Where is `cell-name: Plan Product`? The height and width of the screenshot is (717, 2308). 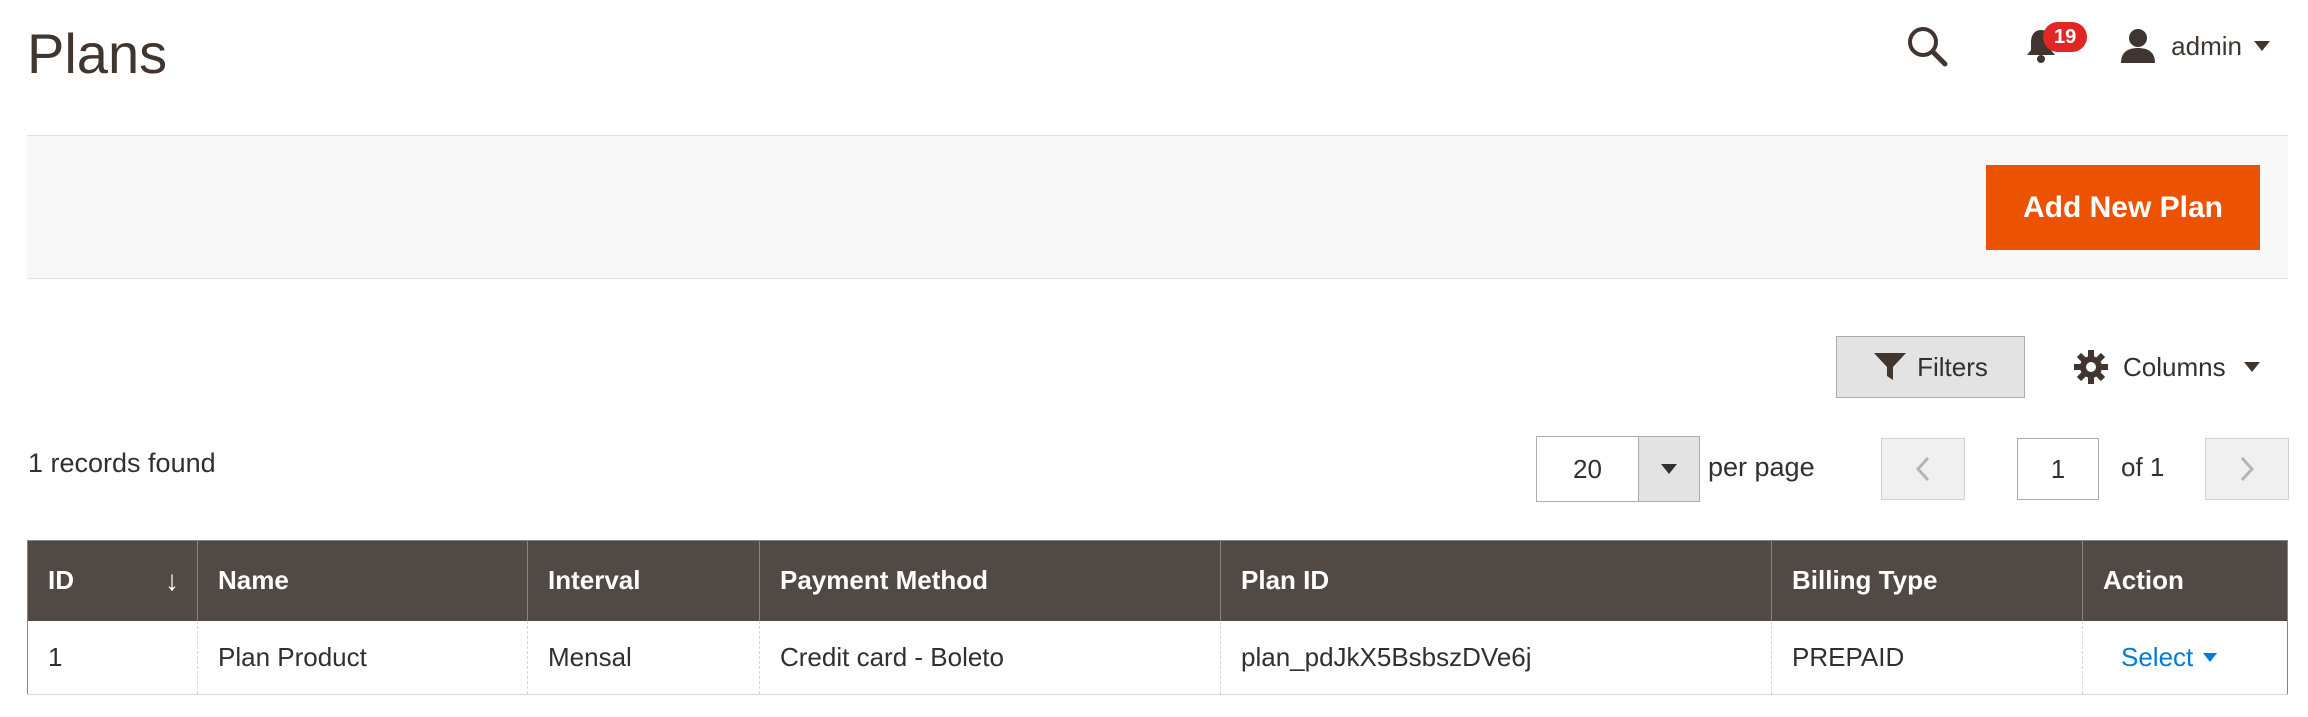 cell-name: Plan Product is located at coordinates (362, 657).